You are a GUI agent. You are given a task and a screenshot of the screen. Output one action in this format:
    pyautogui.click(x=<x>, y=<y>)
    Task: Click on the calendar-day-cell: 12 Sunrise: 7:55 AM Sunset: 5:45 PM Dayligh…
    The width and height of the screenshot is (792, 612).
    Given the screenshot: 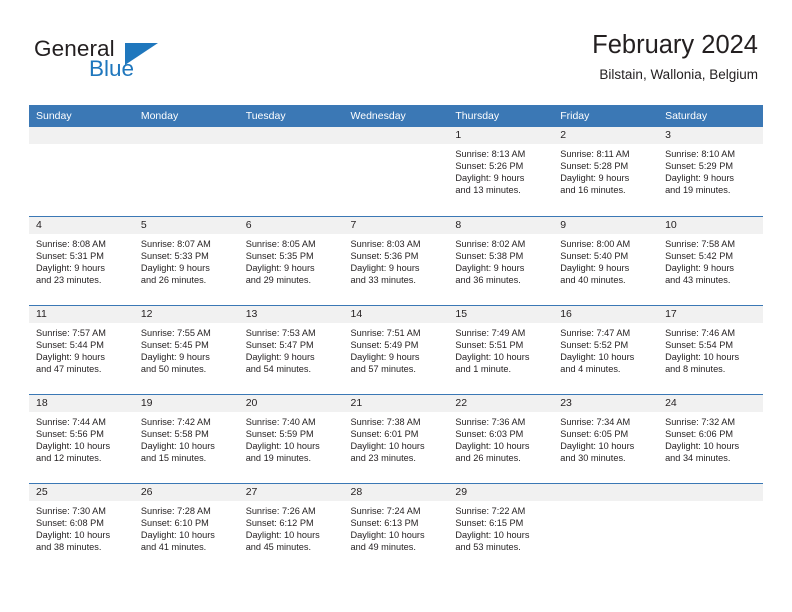 What is the action you would take?
    pyautogui.click(x=186, y=349)
    